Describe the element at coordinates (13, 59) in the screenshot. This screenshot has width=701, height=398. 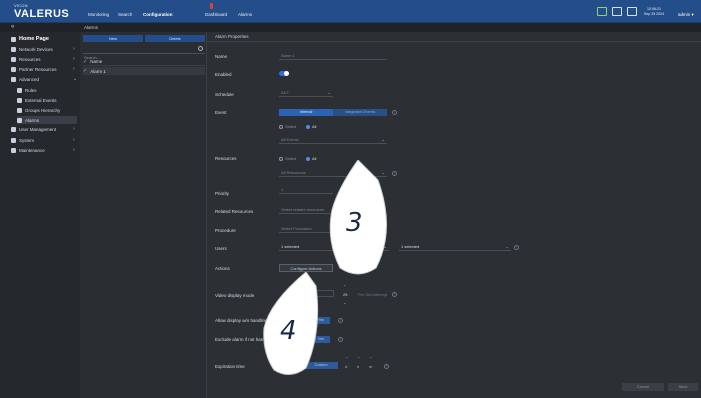
I see `camera-icon` at that location.